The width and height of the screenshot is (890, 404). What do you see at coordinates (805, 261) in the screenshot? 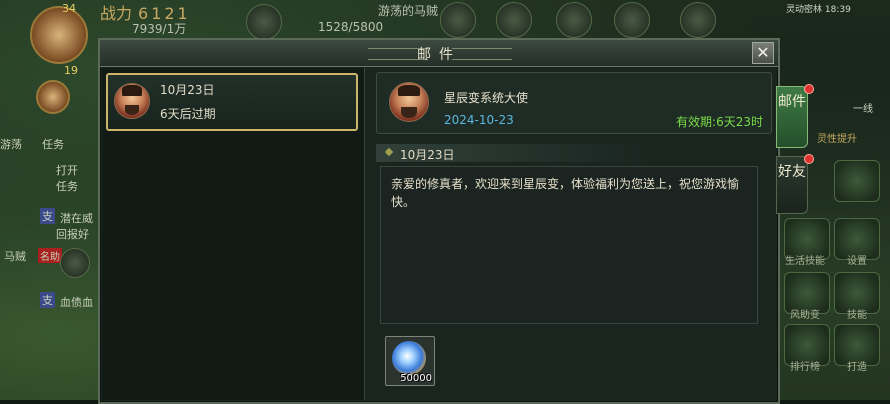
I see `life-skill-label: 生活技能` at bounding box center [805, 261].